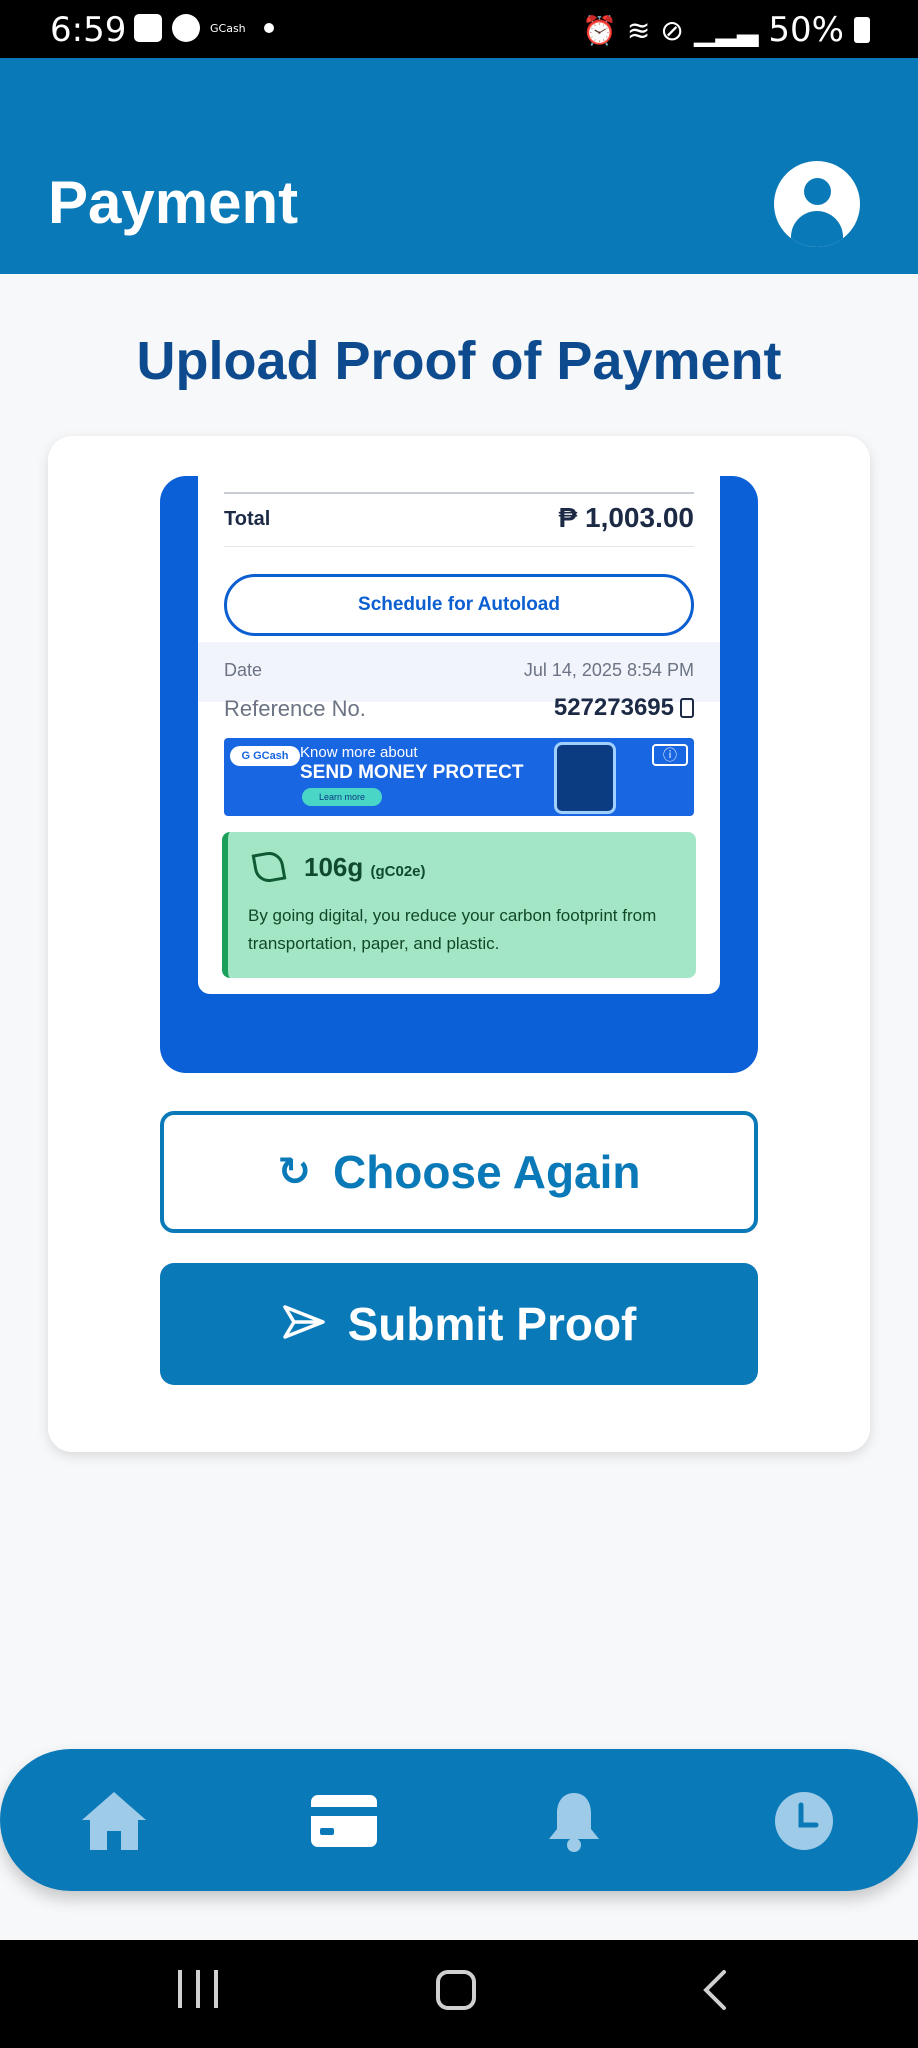 The height and width of the screenshot is (2048, 918). I want to click on banner-learn-more: Learn more, so click(342, 797).